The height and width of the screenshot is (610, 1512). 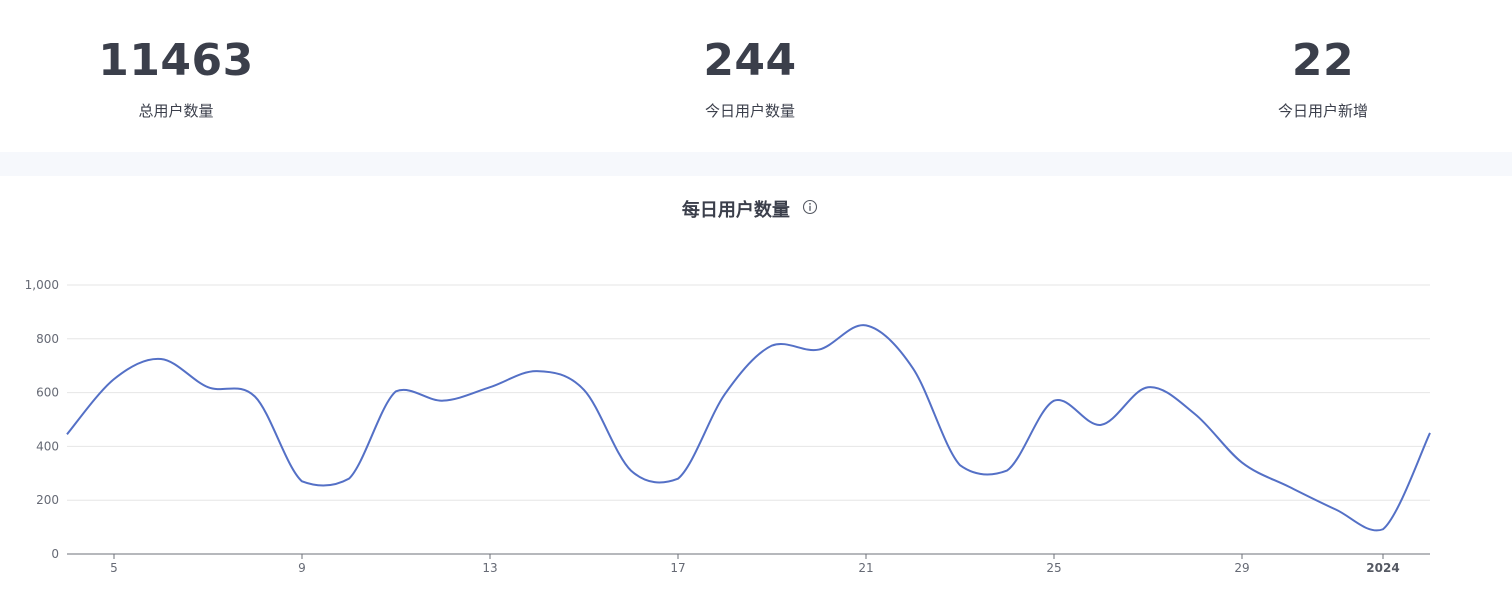 I want to click on x-tick-label: 5, so click(x=114, y=568).